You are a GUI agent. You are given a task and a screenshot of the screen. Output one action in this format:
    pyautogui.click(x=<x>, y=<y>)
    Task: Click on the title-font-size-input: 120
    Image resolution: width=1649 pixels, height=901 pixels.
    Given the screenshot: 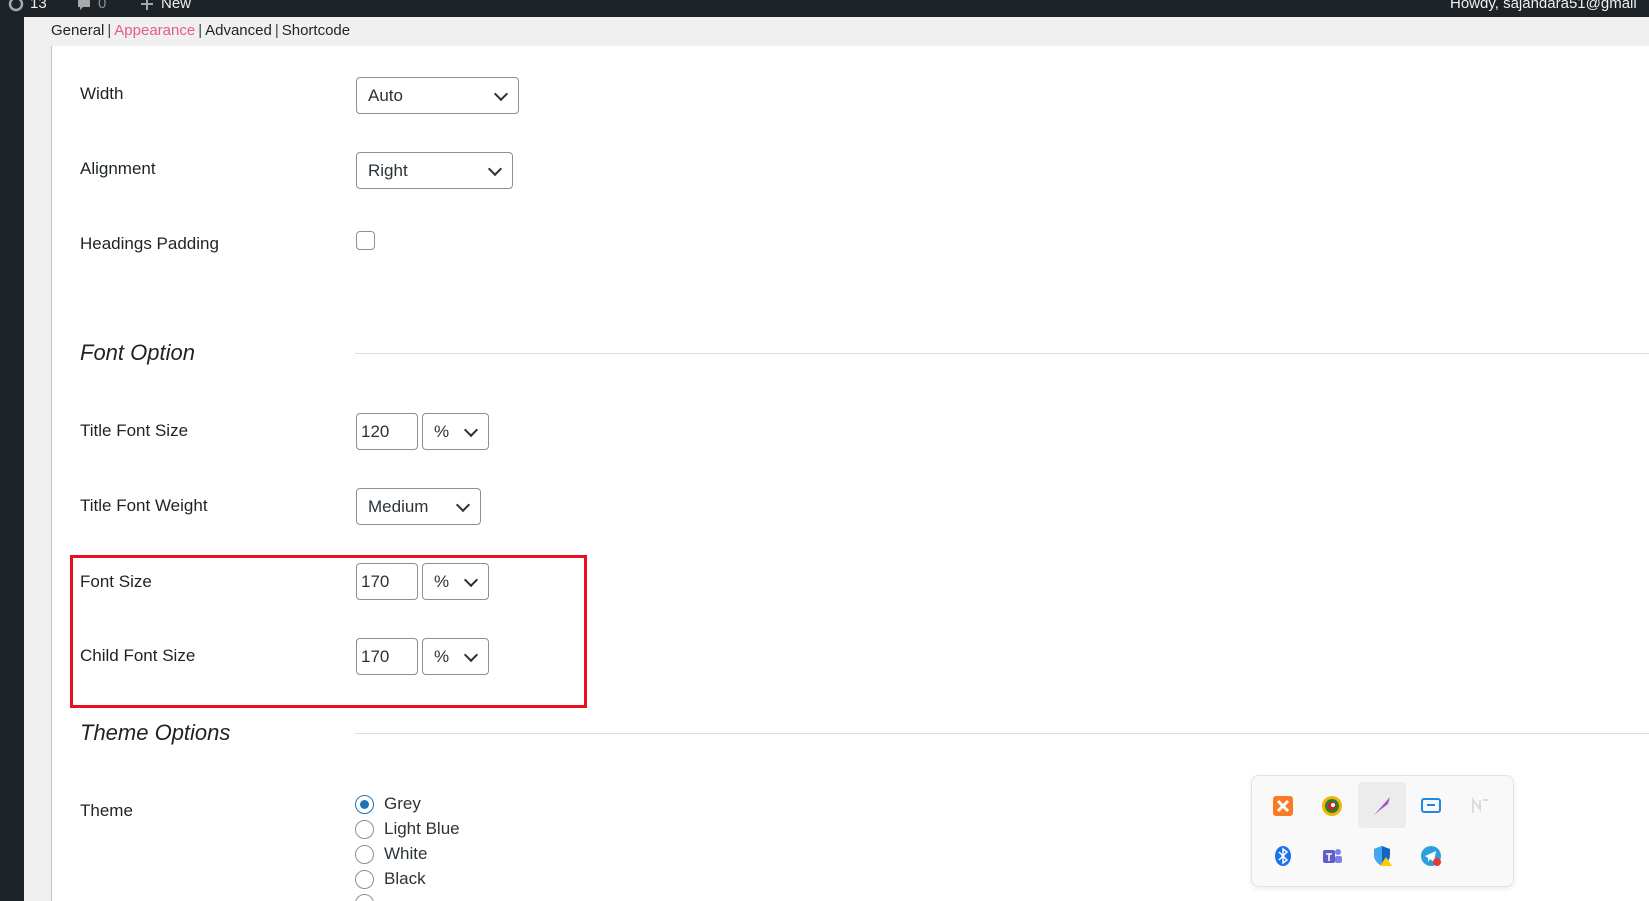 What is the action you would take?
    pyautogui.click(x=387, y=431)
    